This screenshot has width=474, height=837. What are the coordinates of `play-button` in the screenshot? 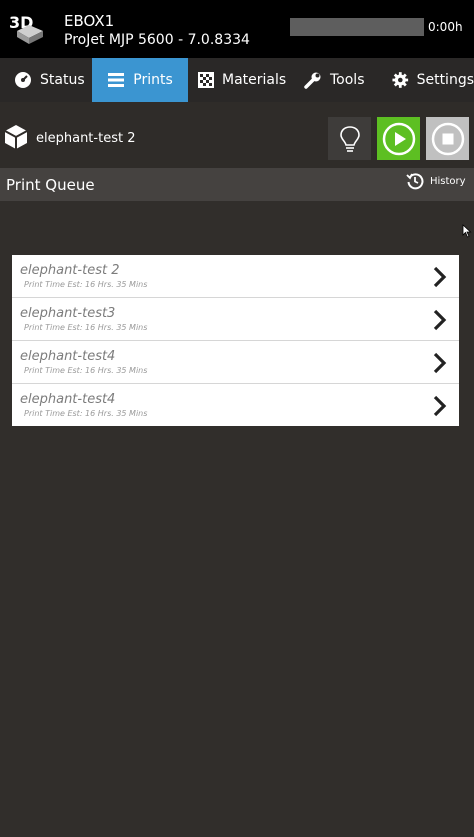 It's located at (398, 138).